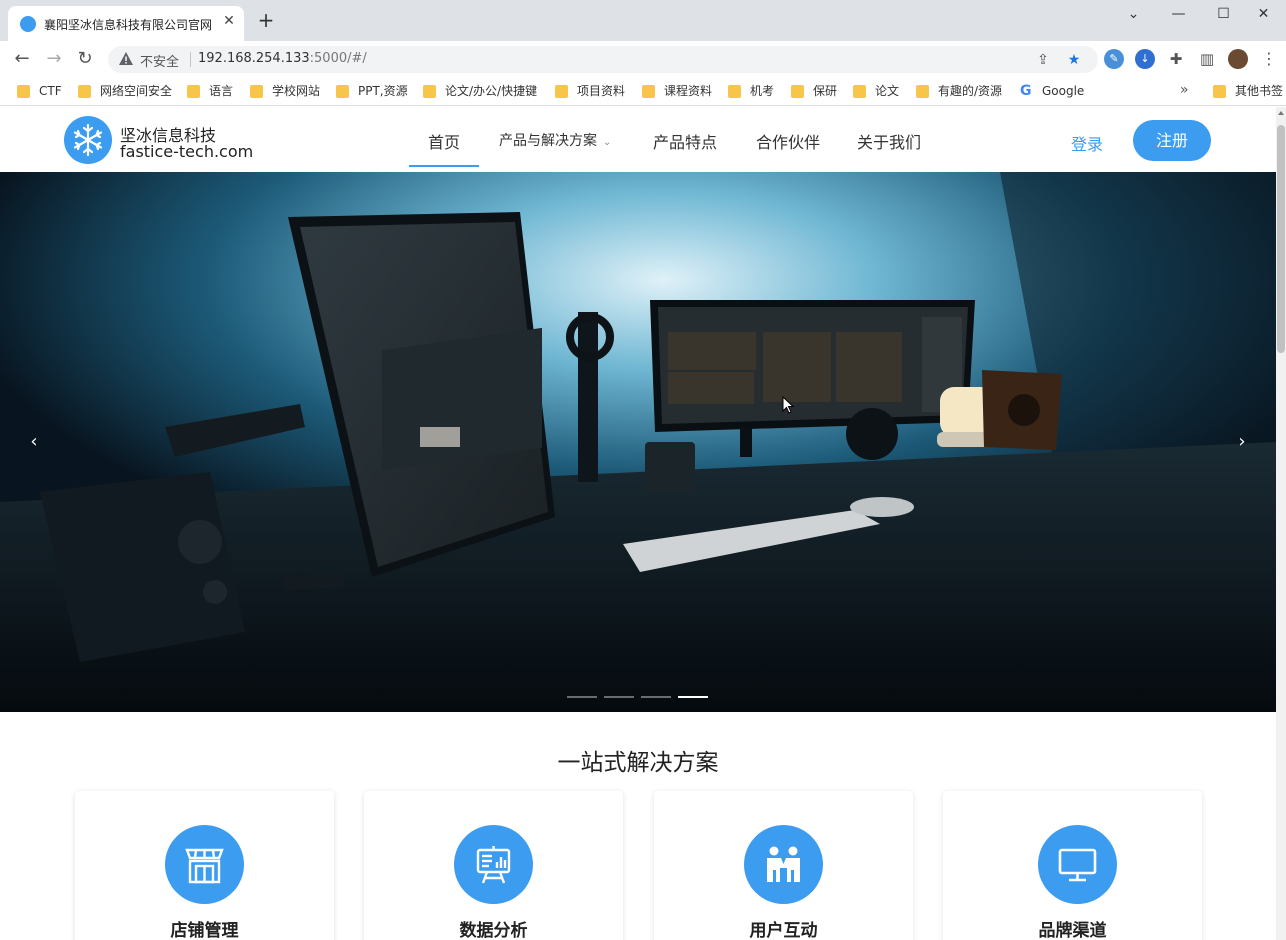 This screenshot has width=1286, height=940. I want to click on forward-button: →, so click(54, 59).